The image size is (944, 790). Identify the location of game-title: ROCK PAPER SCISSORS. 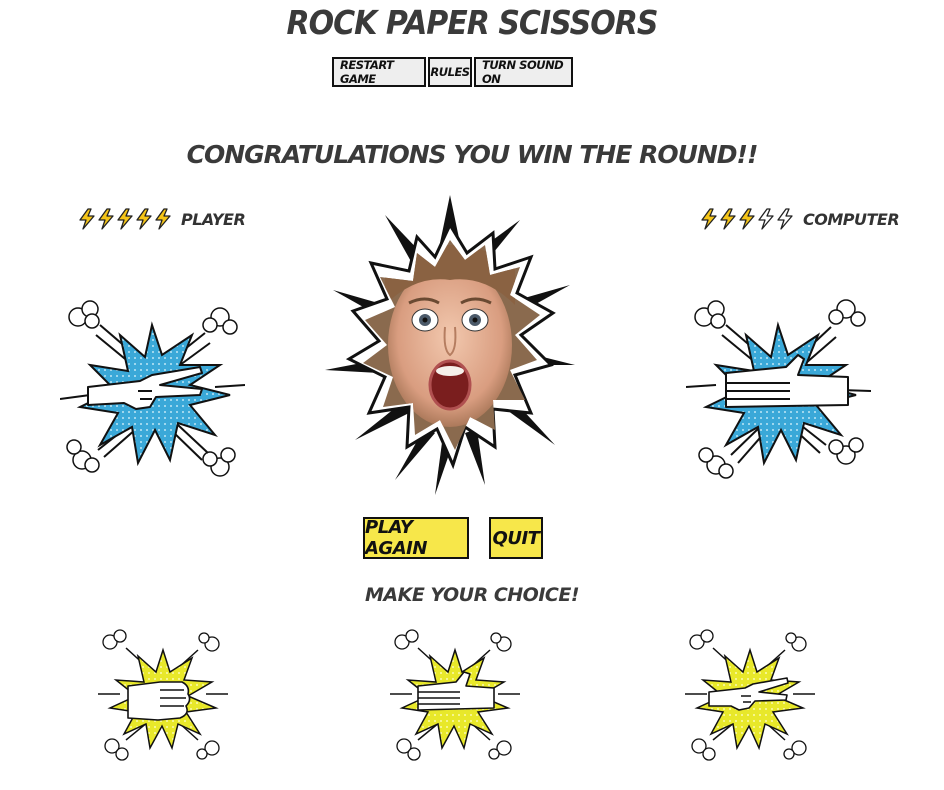
(472, 23).